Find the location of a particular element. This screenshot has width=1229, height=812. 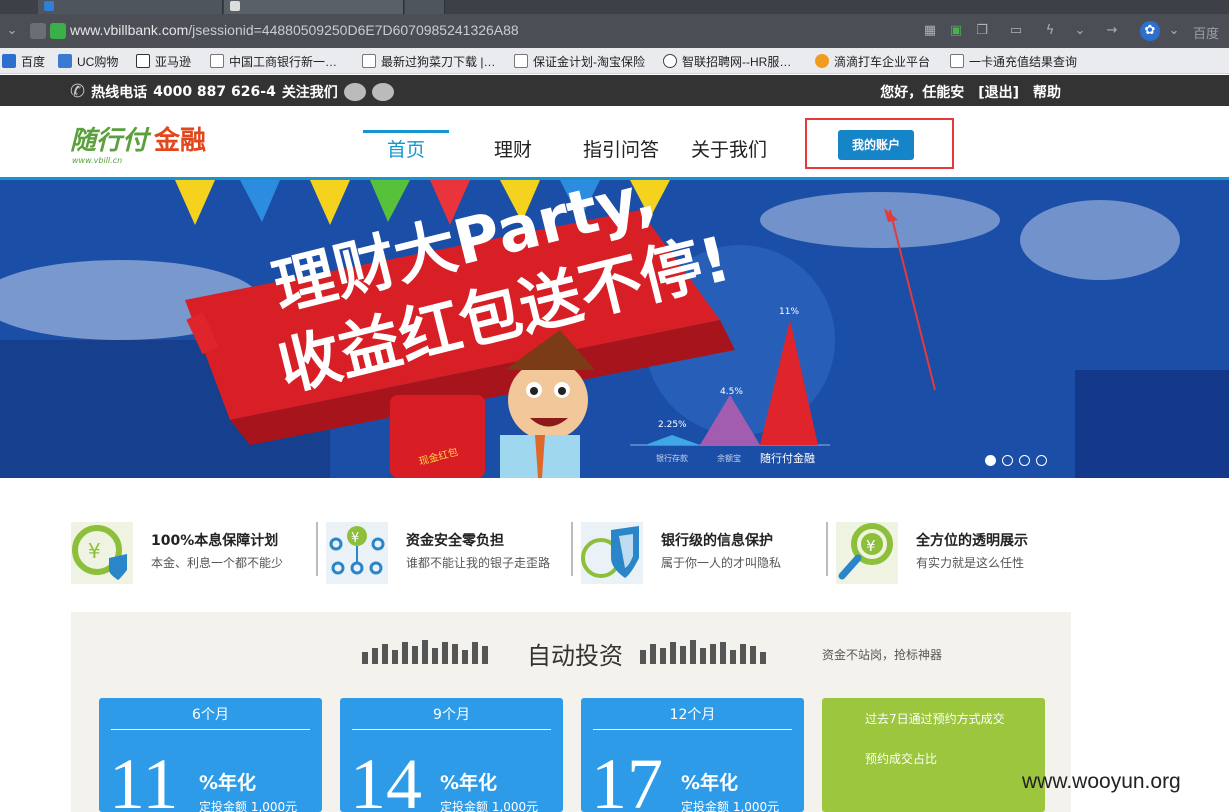

paw-icon is located at coordinates (9, 61).